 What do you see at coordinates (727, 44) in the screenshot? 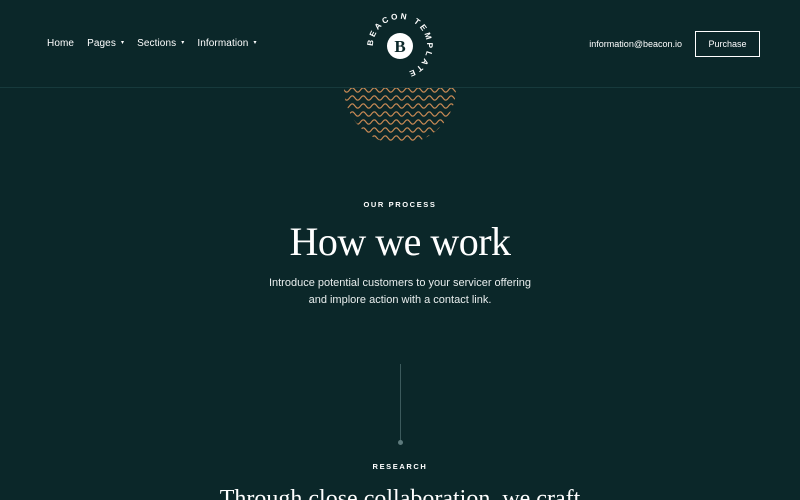
I see `purchase-button: Purchase` at bounding box center [727, 44].